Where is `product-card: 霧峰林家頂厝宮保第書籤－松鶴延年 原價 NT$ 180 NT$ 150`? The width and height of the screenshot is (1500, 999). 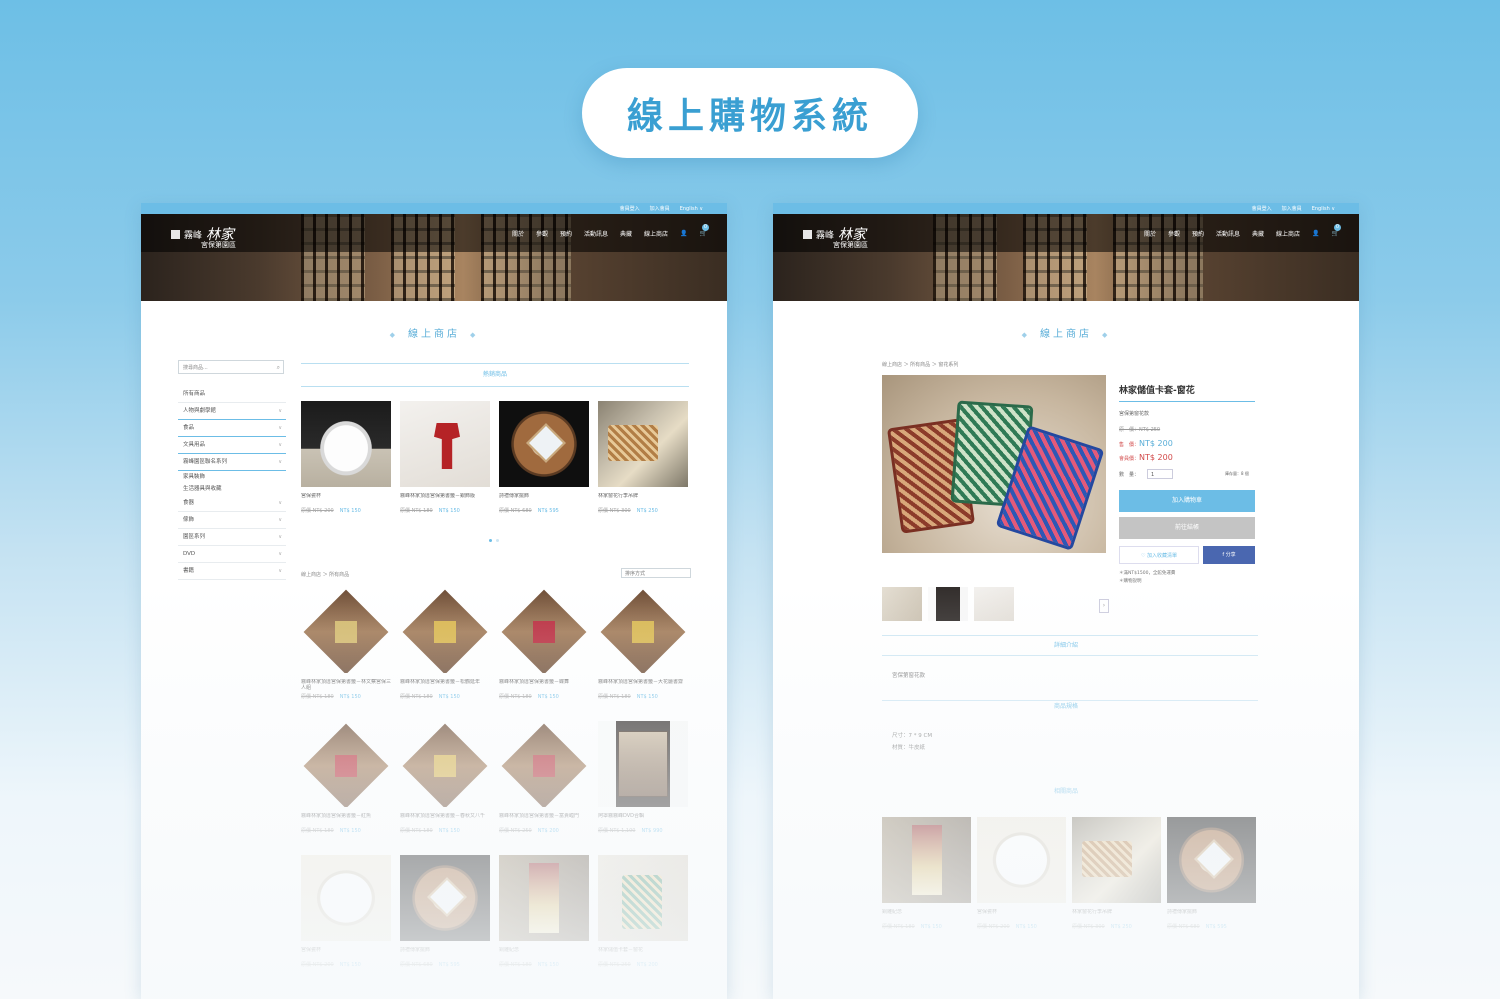 product-card: 霧峰林家頂厝宮保第書籤－松鶴延年 原價 NT$ 180 NT$ 150 is located at coordinates (445, 643).